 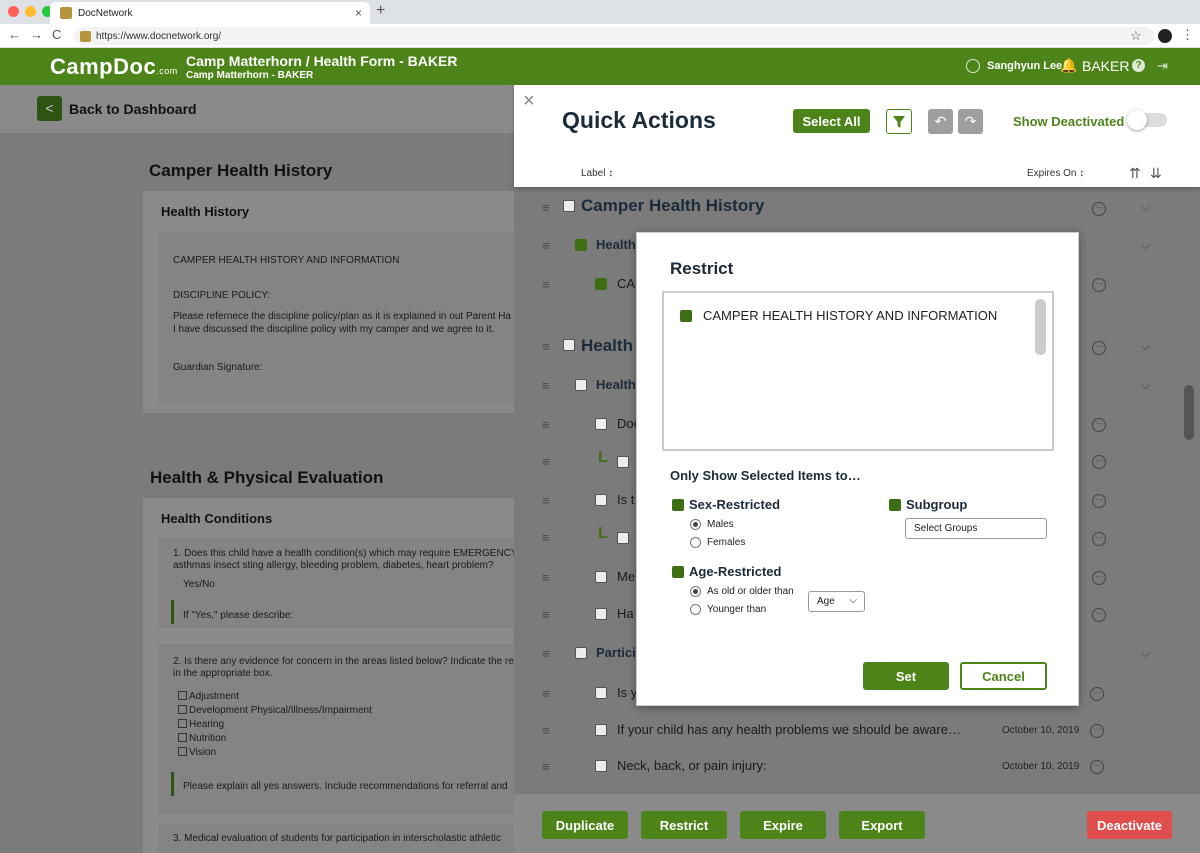 I want to click on sort-ascending-icon: ⇈, so click(x=1135, y=173).